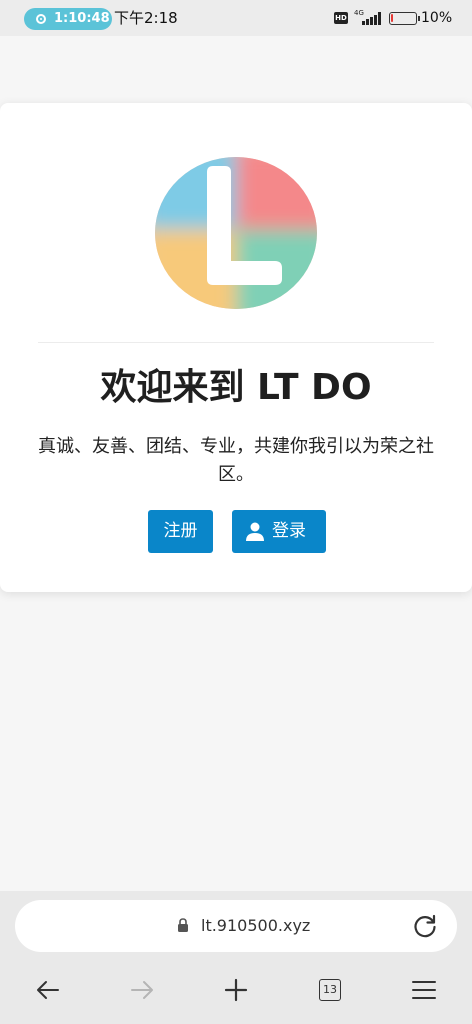 This screenshot has width=472, height=1024. What do you see at coordinates (256, 925) in the screenshot?
I see `url-text: lt.910500.xyz` at bounding box center [256, 925].